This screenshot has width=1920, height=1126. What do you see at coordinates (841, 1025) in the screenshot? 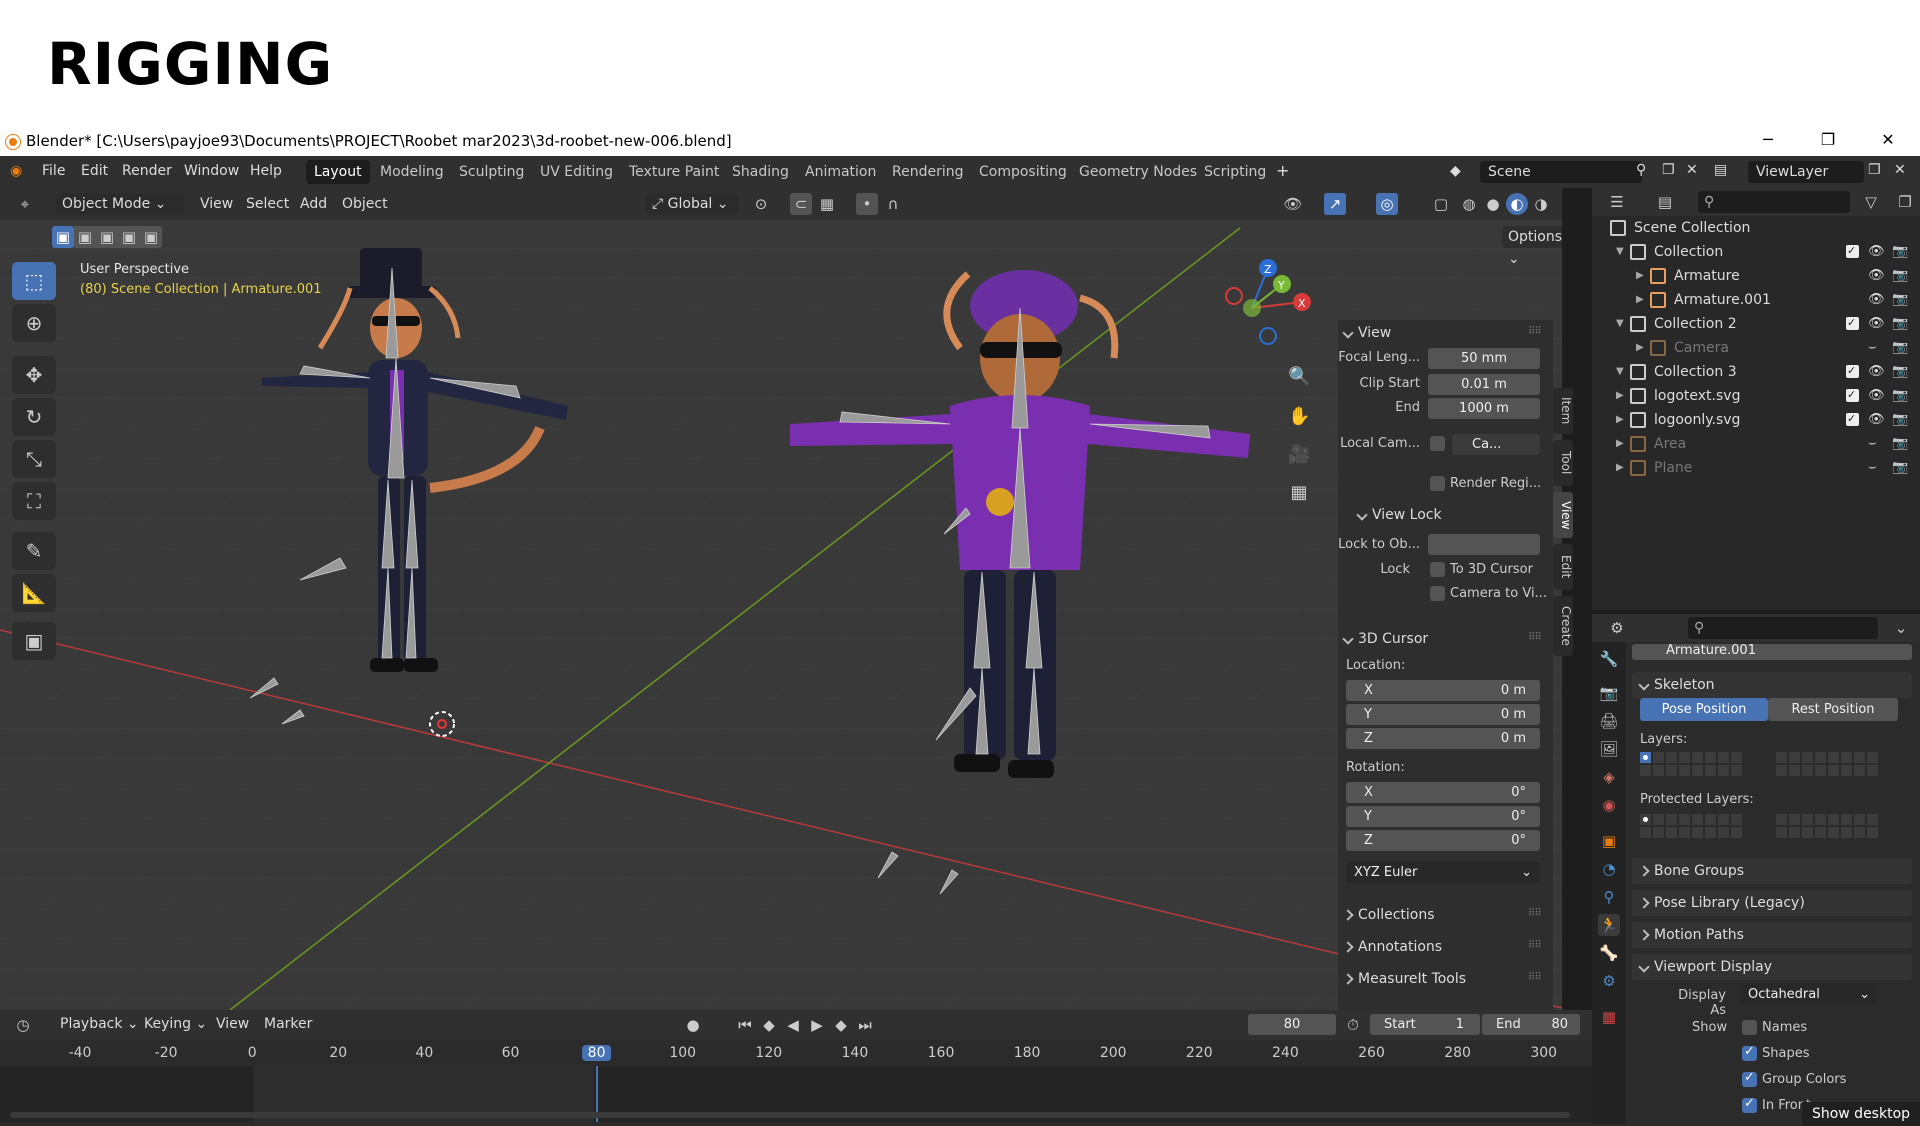
I see `next-keyframe-icon: ◆` at bounding box center [841, 1025].